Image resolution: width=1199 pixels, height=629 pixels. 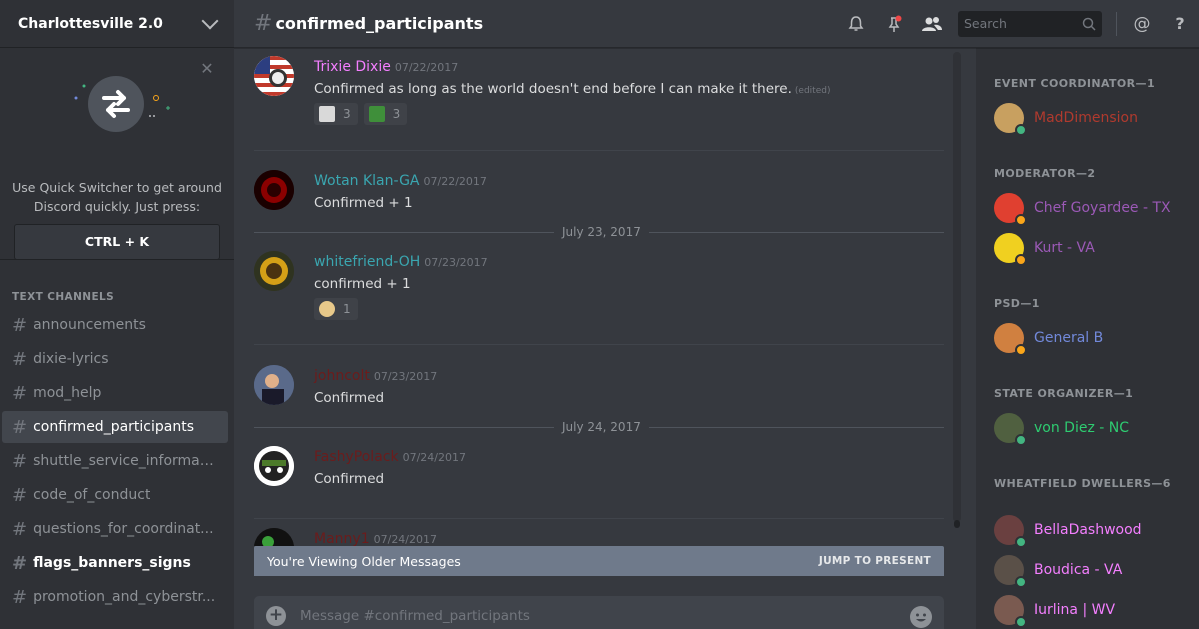 I want to click on message-author: johncolt, so click(x=342, y=376).